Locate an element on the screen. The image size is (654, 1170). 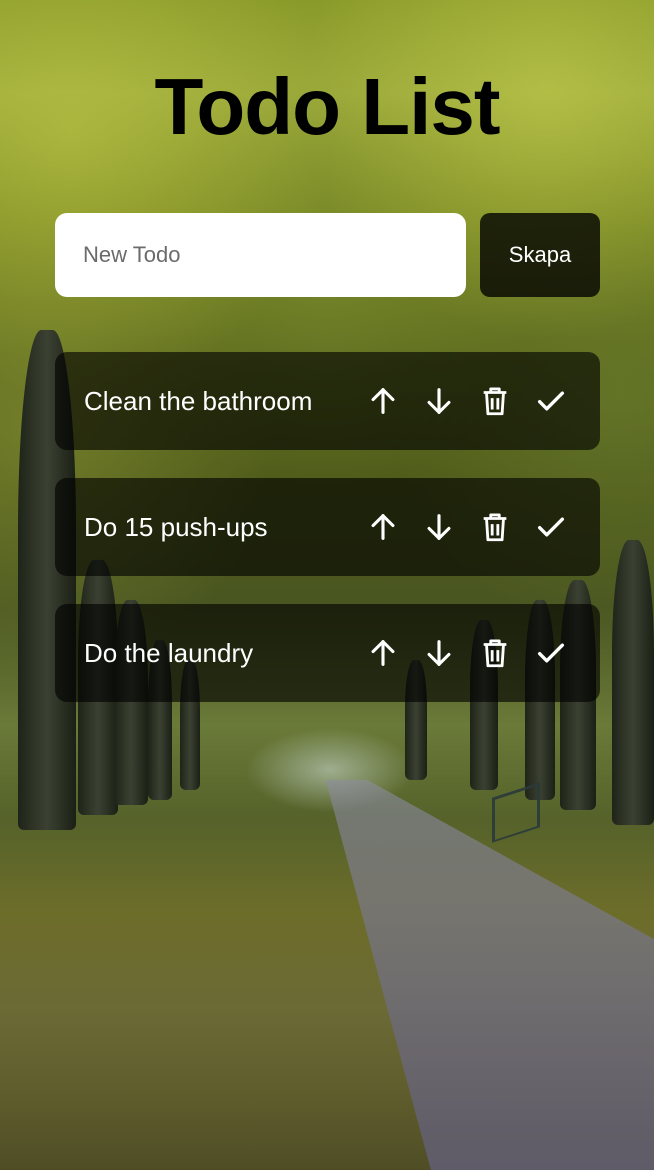
create-button: Skapa is located at coordinates (540, 255).